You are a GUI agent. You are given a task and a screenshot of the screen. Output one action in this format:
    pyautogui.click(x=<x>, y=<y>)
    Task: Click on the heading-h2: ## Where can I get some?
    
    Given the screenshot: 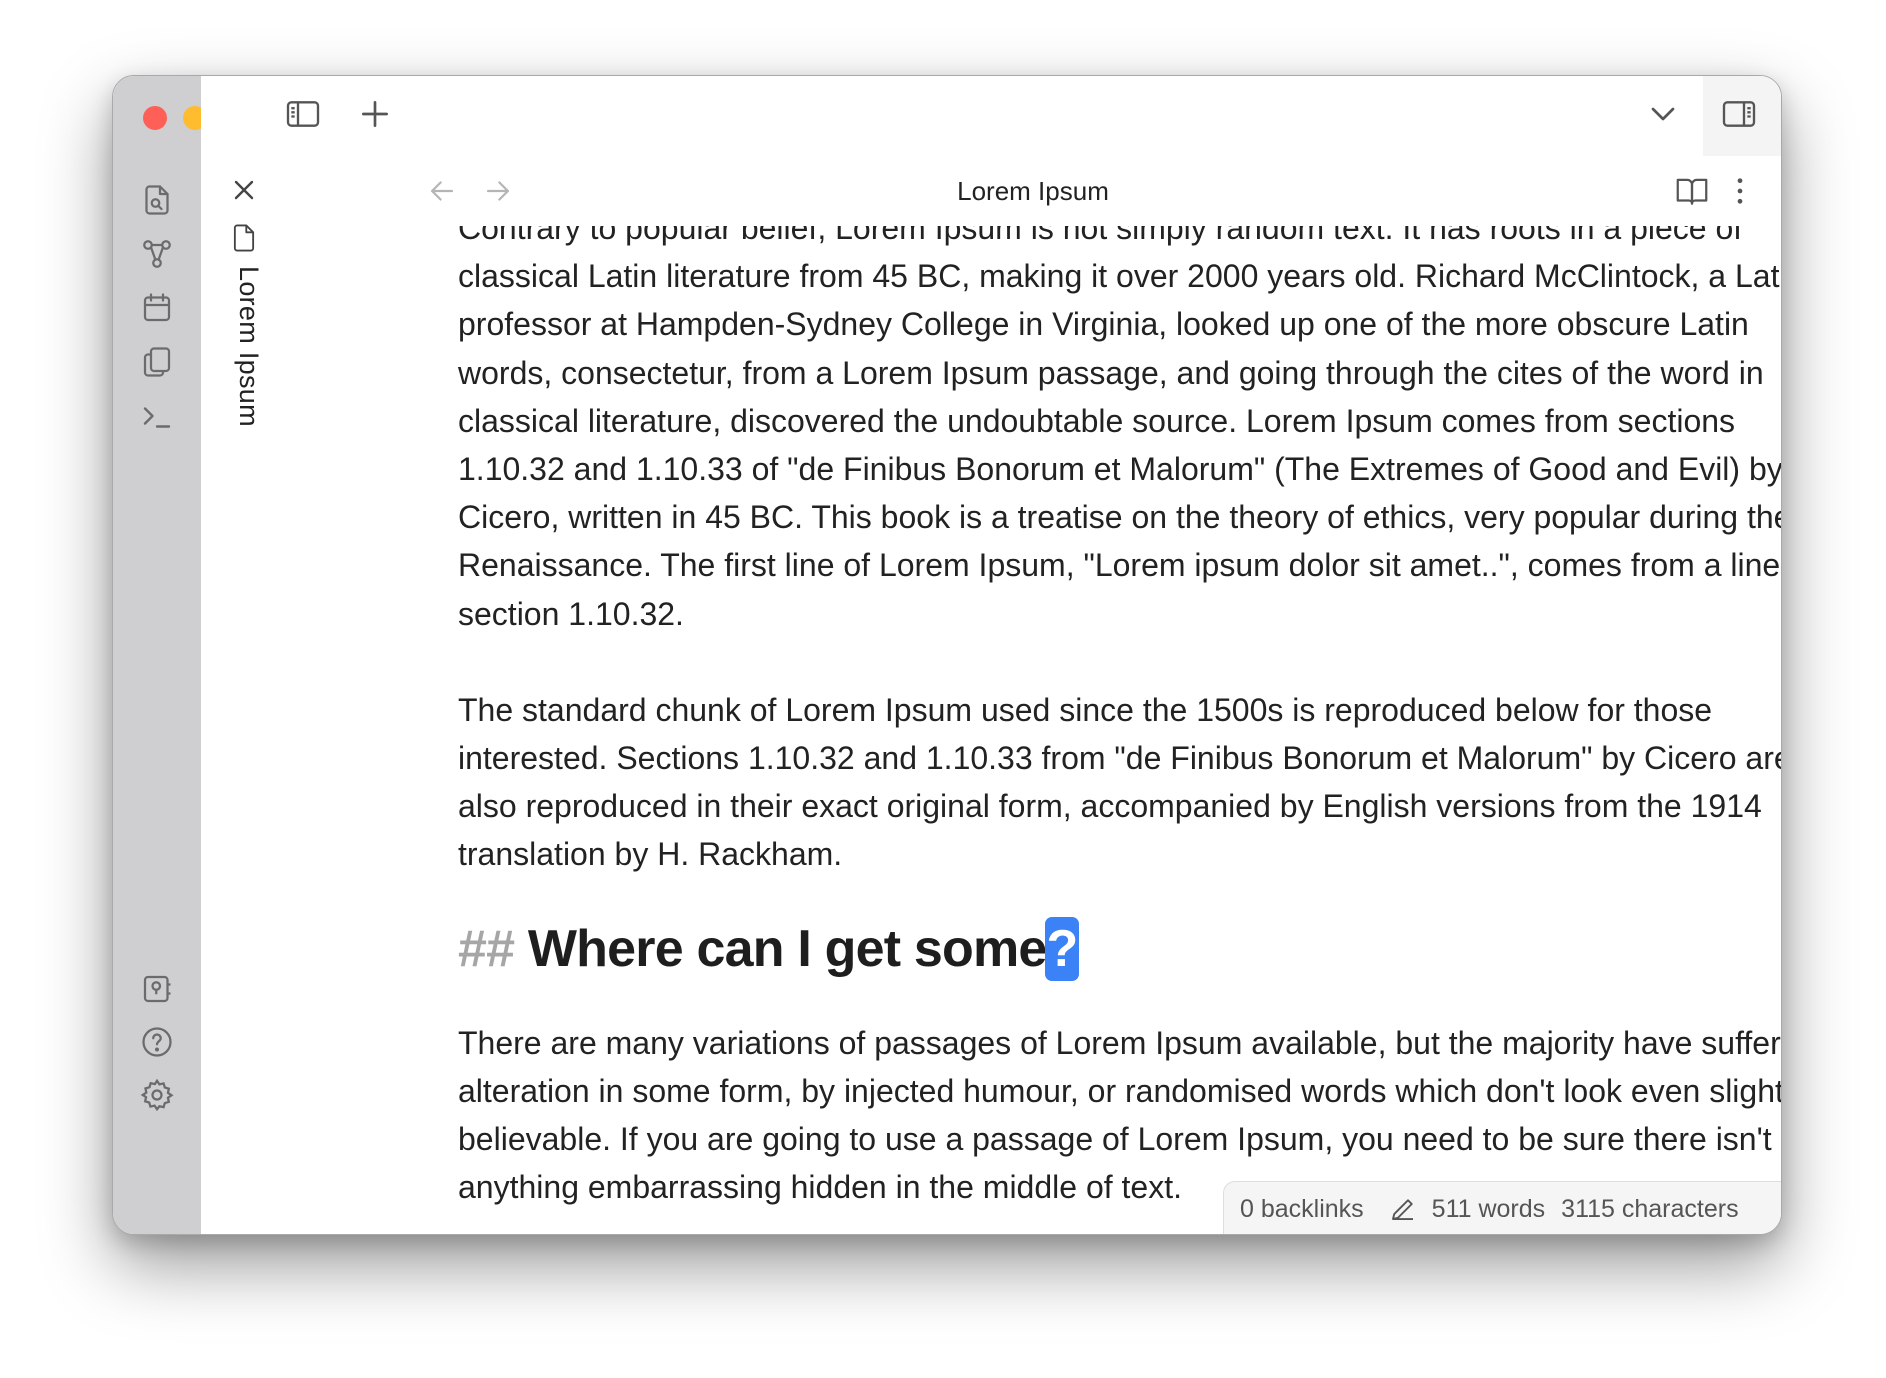 What is the action you would take?
    pyautogui.click(x=1119, y=948)
    